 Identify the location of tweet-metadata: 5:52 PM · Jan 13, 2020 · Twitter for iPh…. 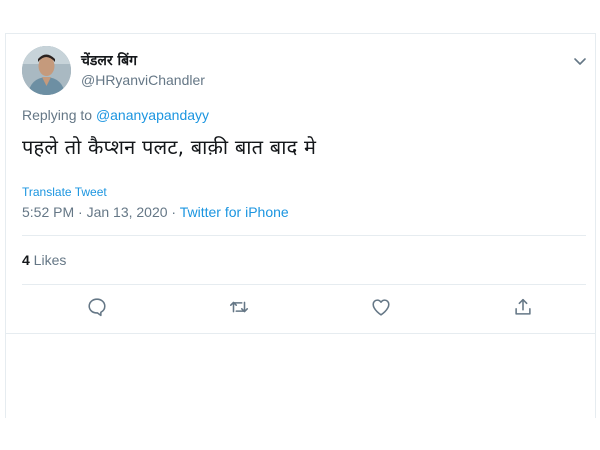
(155, 212).